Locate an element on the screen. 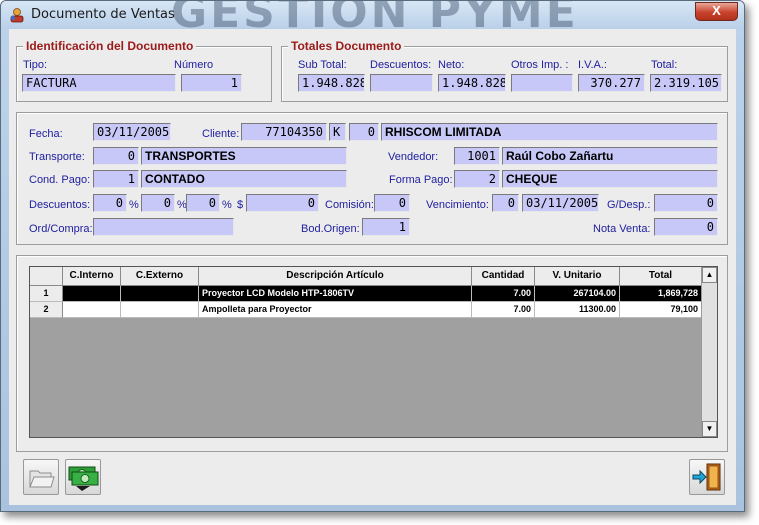 The width and height of the screenshot is (759, 525). guia-despacho-field: 0 is located at coordinates (686, 203).